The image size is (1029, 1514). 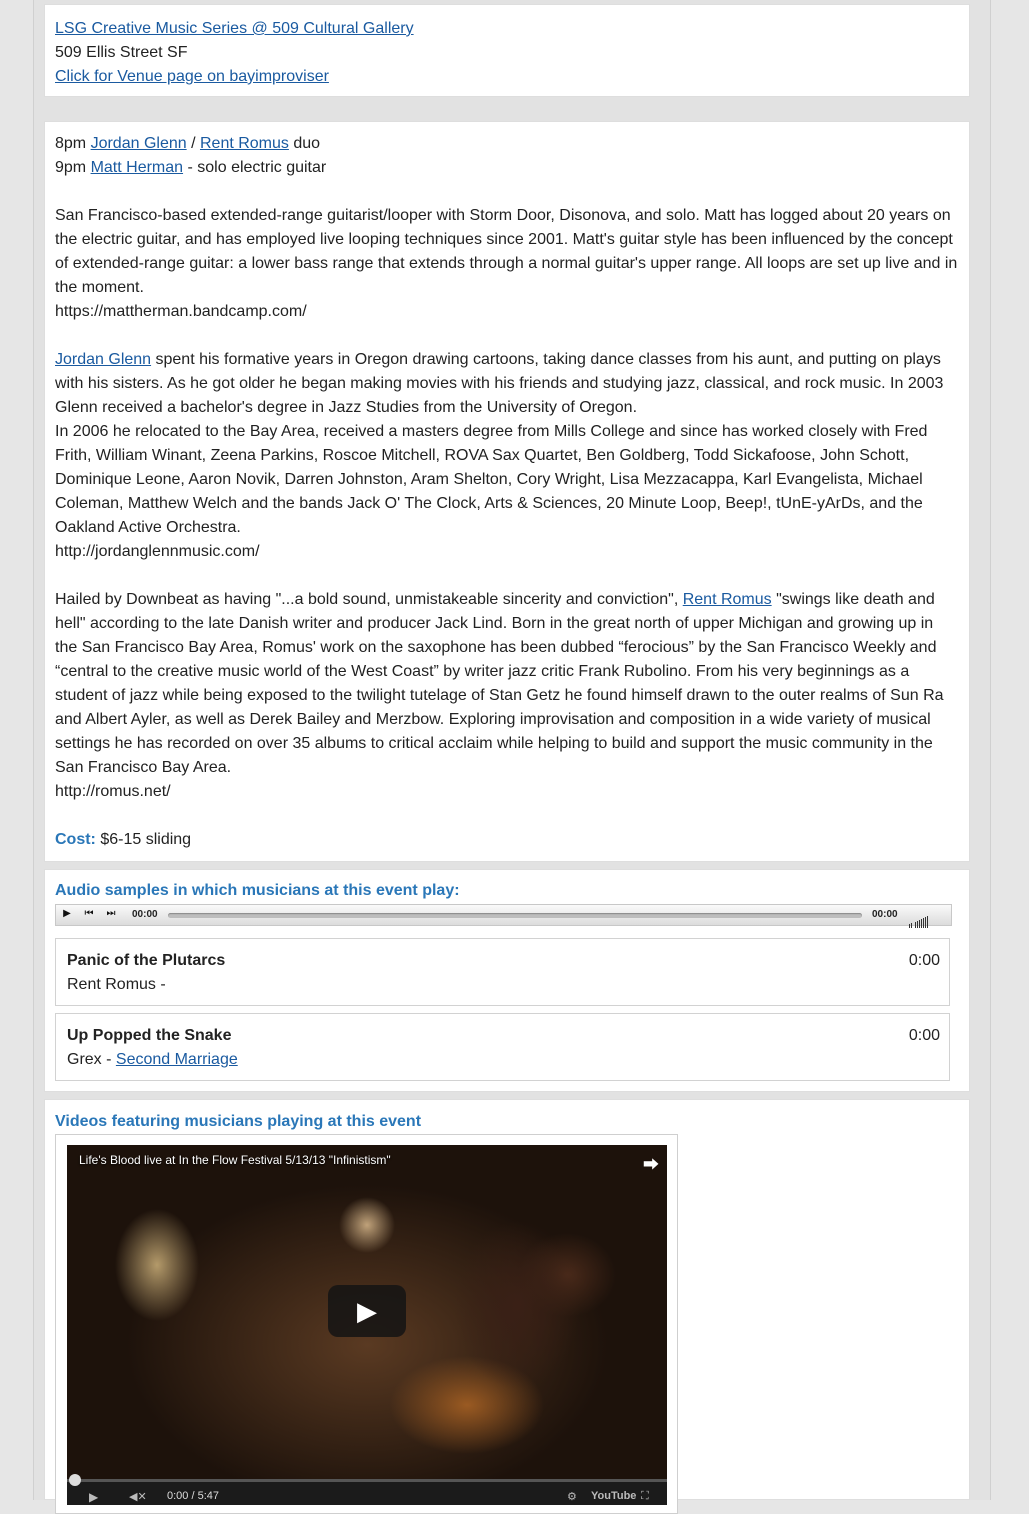 I want to click on bio-link-jordan-glenn: Jordan Glenn, so click(x=103, y=359).